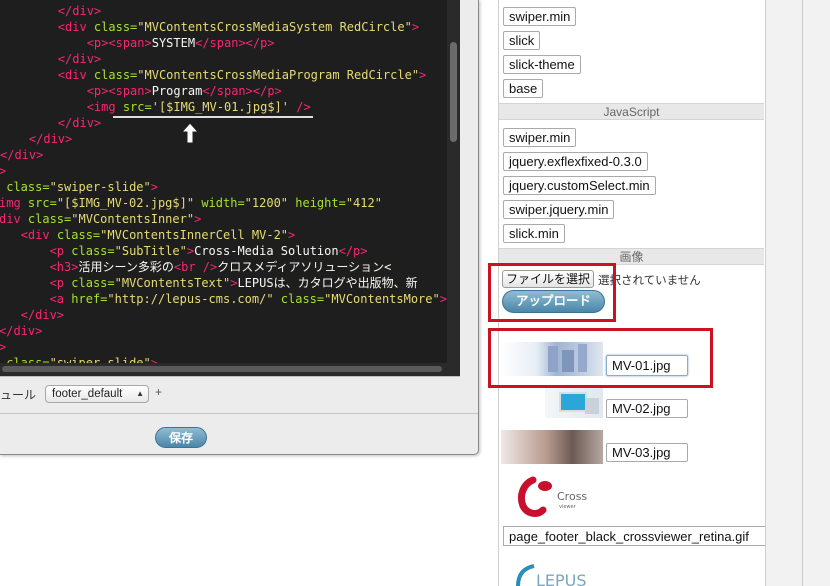 The height and width of the screenshot is (586, 830). Describe the element at coordinates (219, 203) in the screenshot. I see `code-token: width=` at that location.